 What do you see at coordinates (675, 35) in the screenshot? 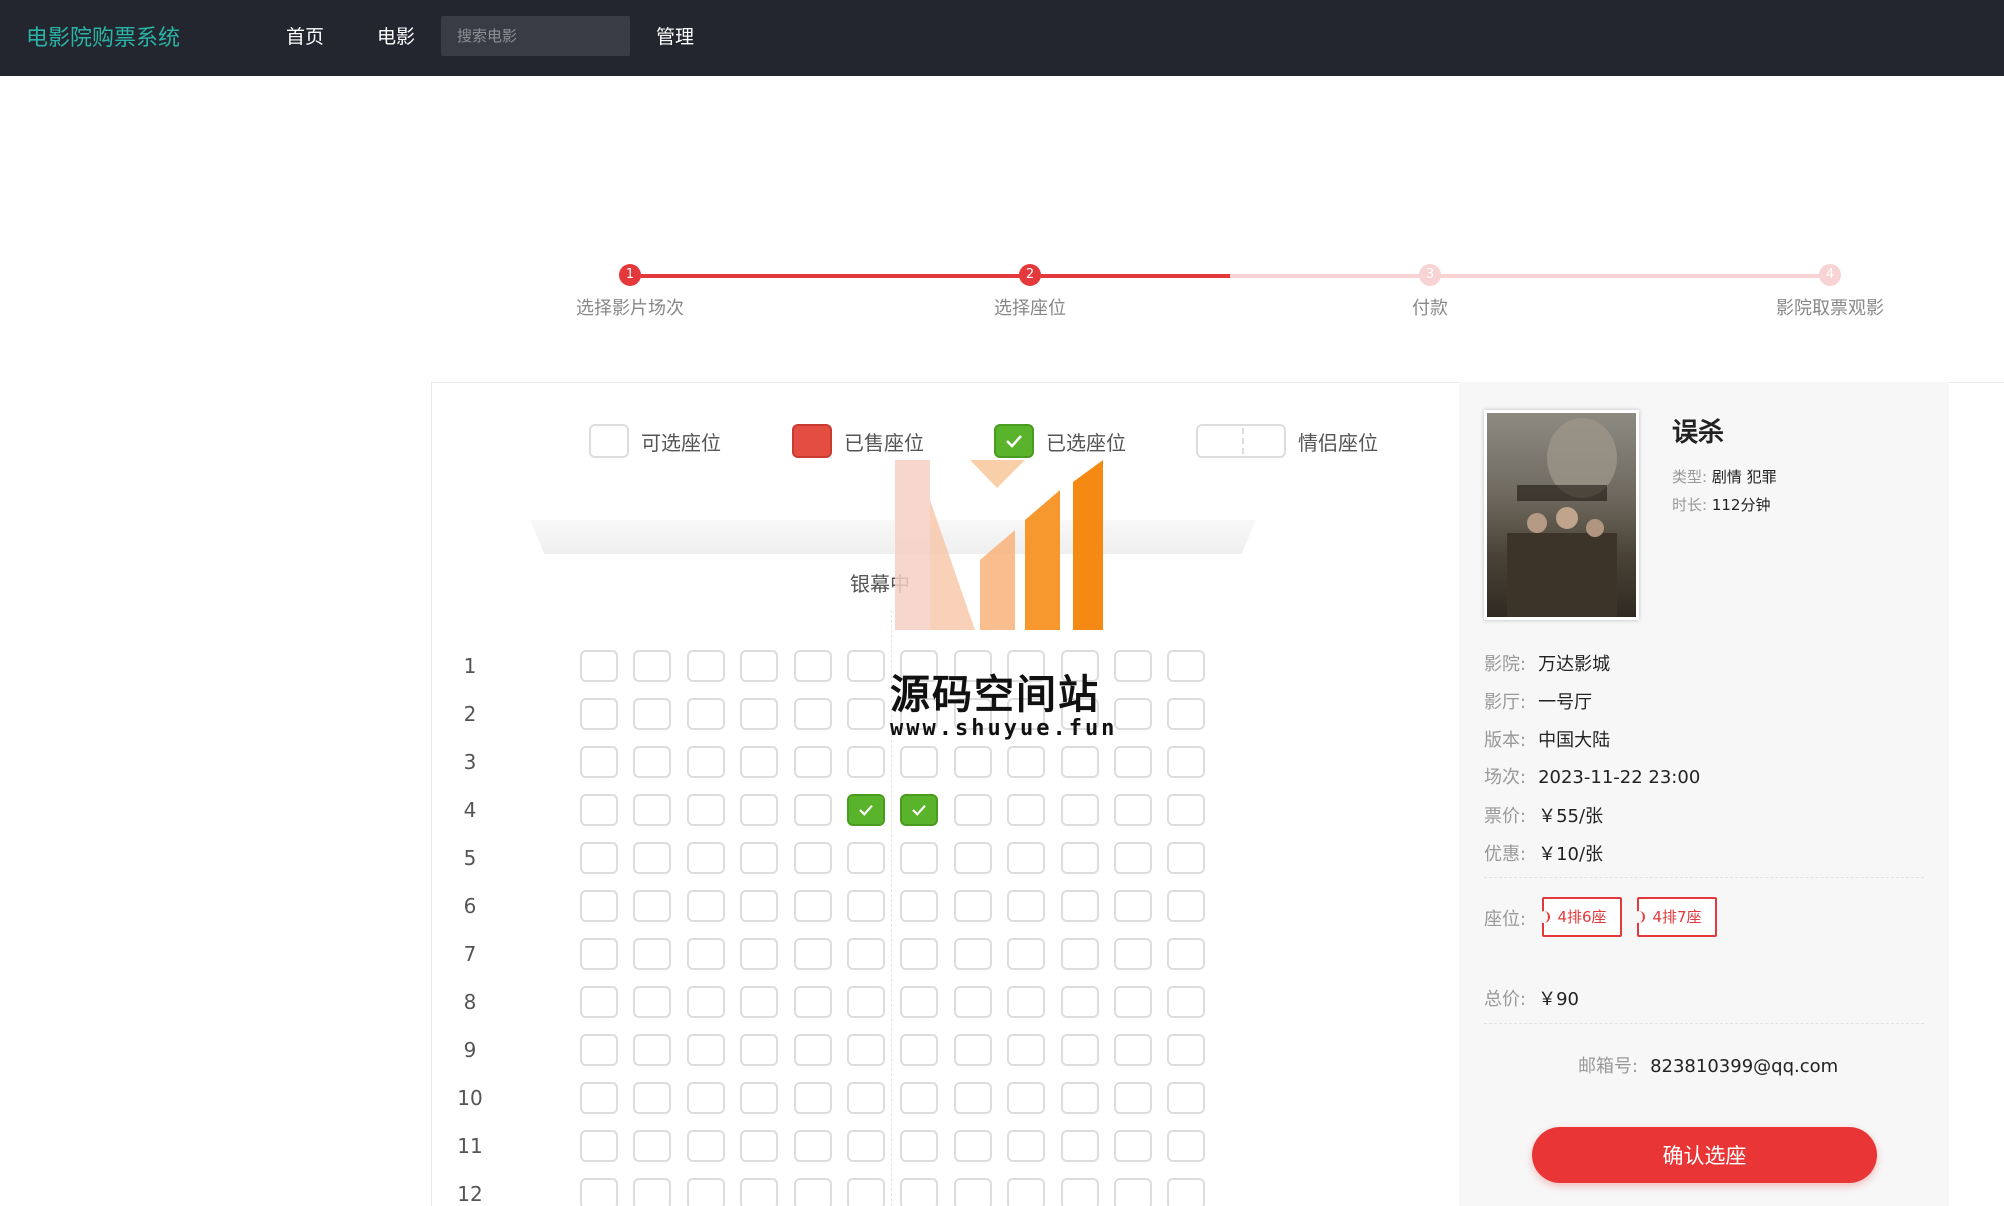
I see `nav-admin: 管理` at bounding box center [675, 35].